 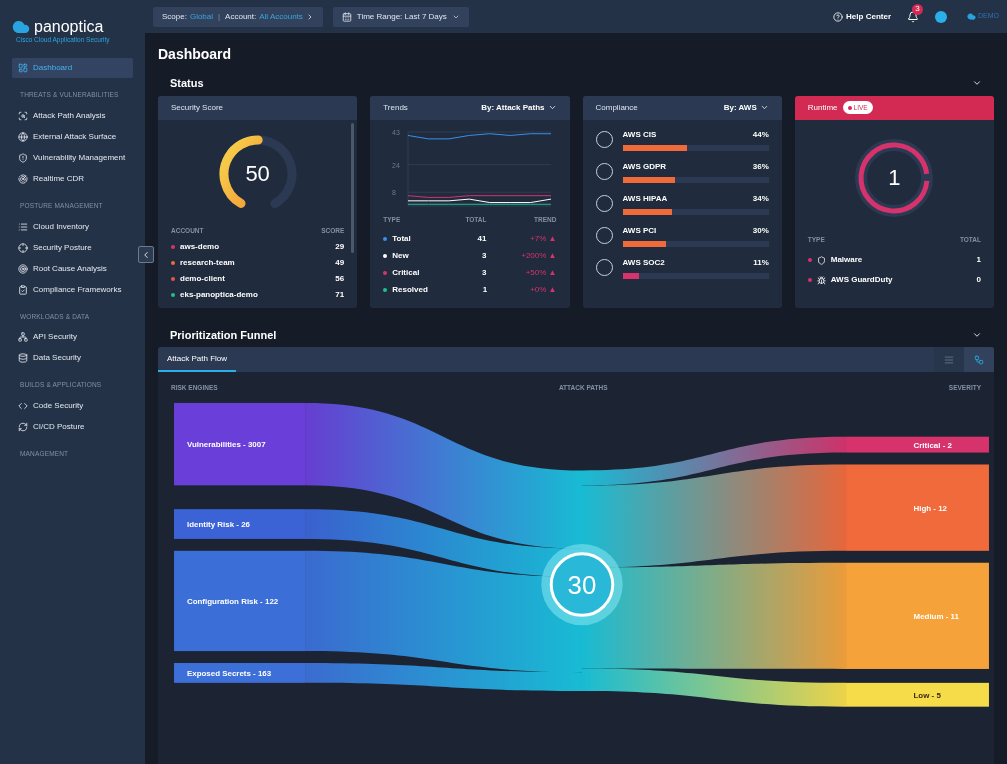 What do you see at coordinates (861, 280) in the screenshot?
I see `type-label: AWS GuardDuty` at bounding box center [861, 280].